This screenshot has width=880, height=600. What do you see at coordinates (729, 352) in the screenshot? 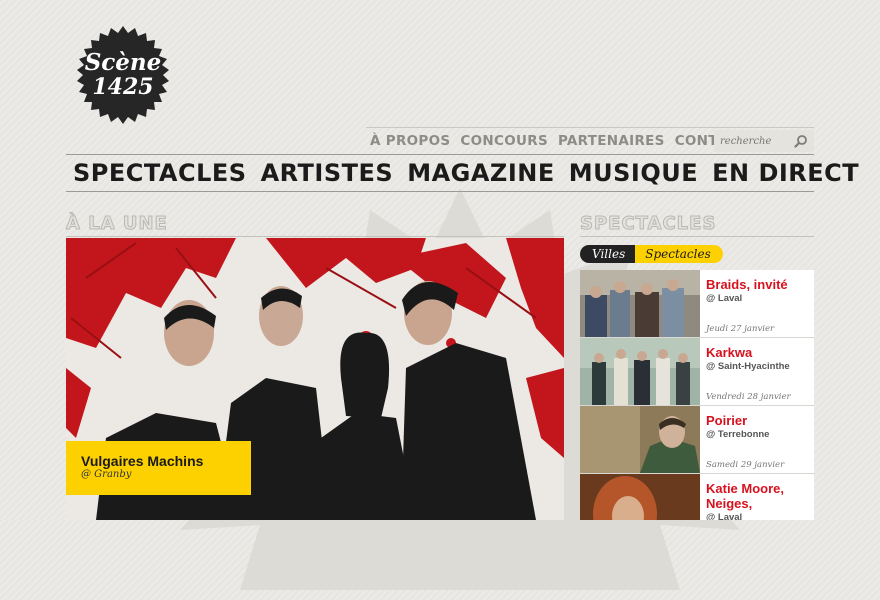
I see `event-name: Karkwa` at bounding box center [729, 352].